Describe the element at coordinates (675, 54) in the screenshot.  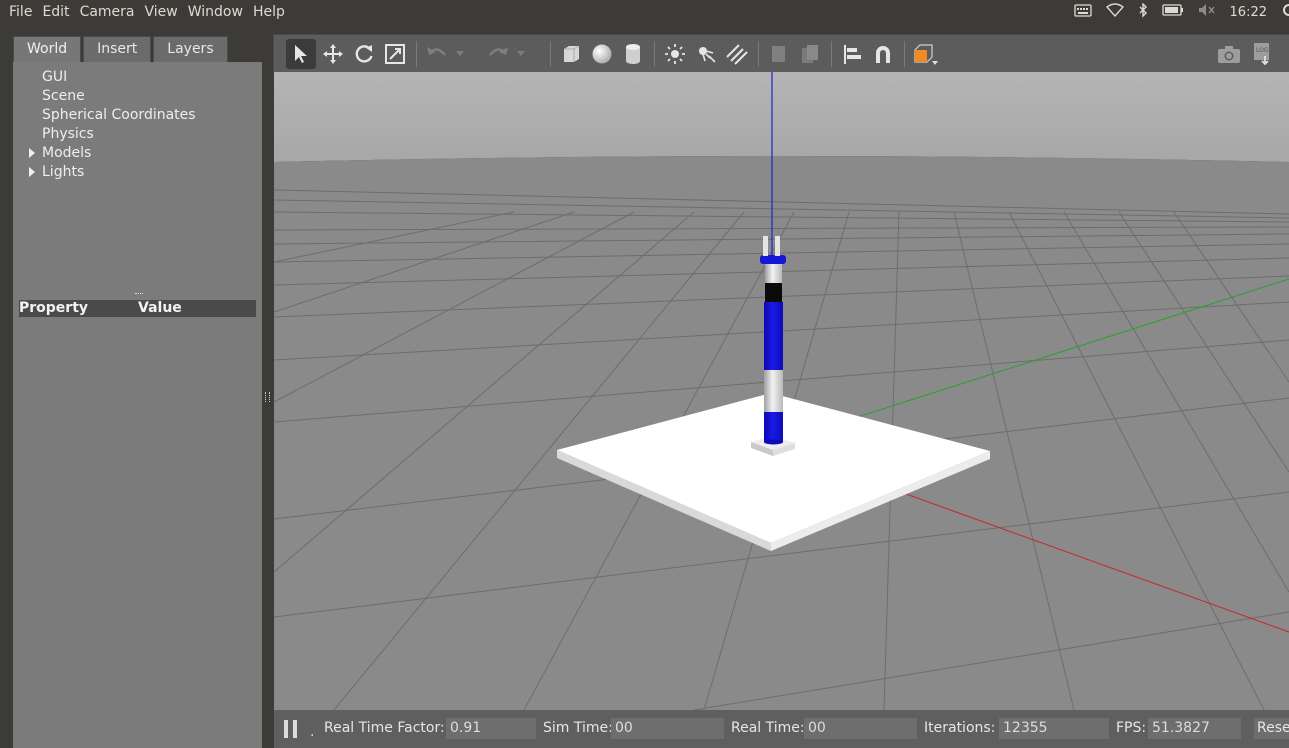
I see `point-light-icon` at that location.